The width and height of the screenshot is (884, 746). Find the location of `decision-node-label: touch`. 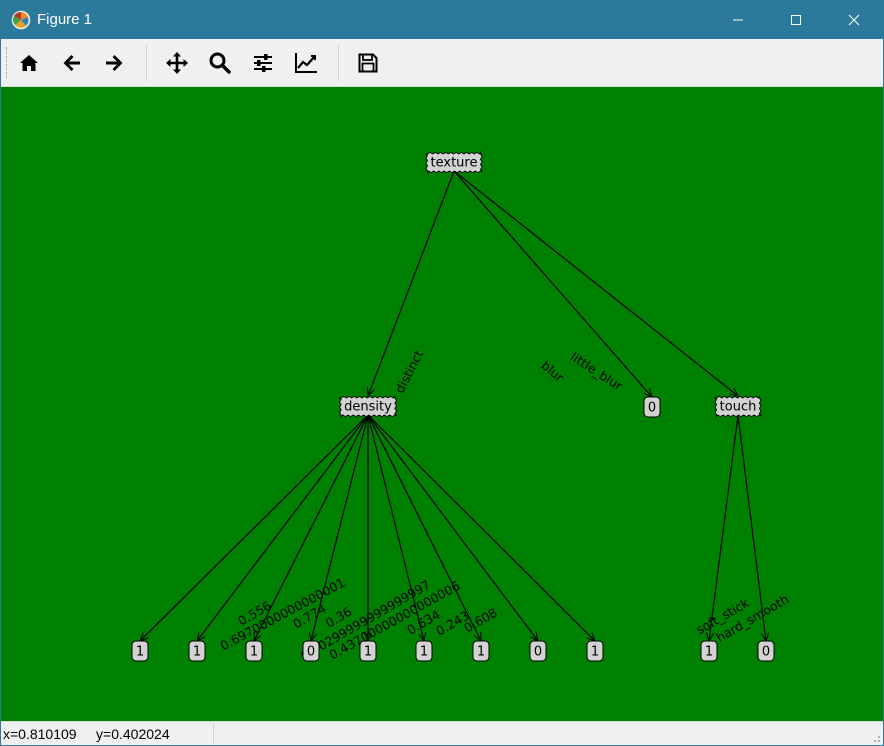

decision-node-label: touch is located at coordinates (738, 407).